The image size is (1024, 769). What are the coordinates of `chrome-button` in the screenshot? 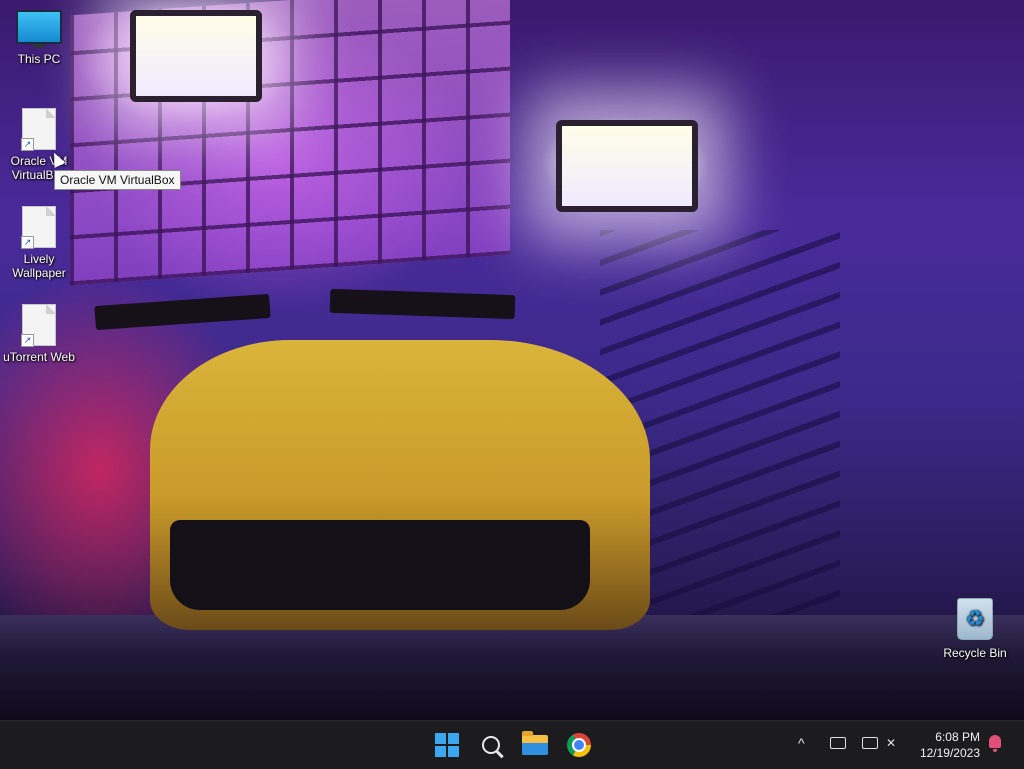 It's located at (579, 745).